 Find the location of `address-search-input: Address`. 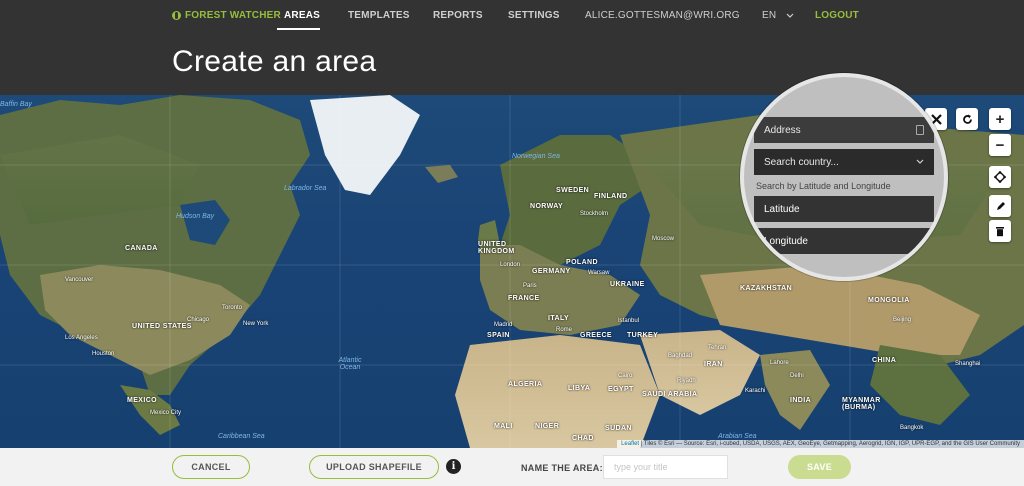

address-search-input: Address is located at coordinates (844, 130).